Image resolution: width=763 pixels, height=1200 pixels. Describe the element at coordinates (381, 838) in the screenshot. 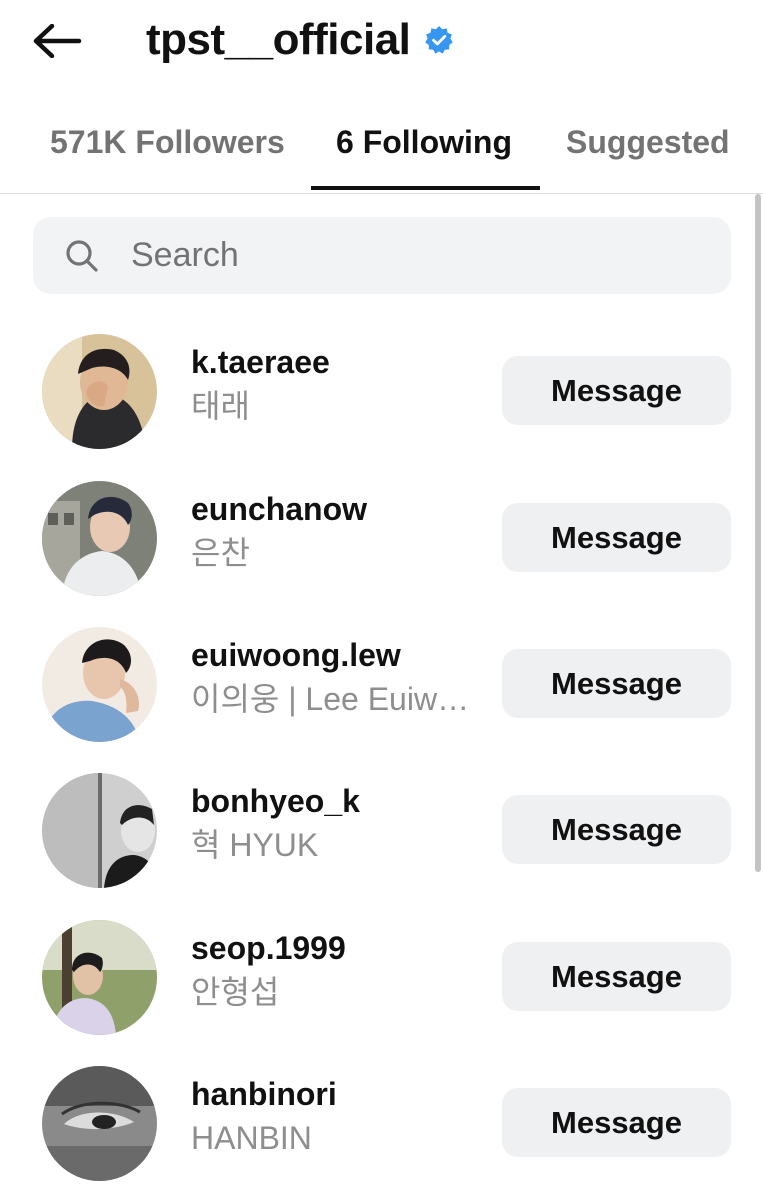

I see `list-item: bonhyeo_k 혁 HYUK Message` at that location.